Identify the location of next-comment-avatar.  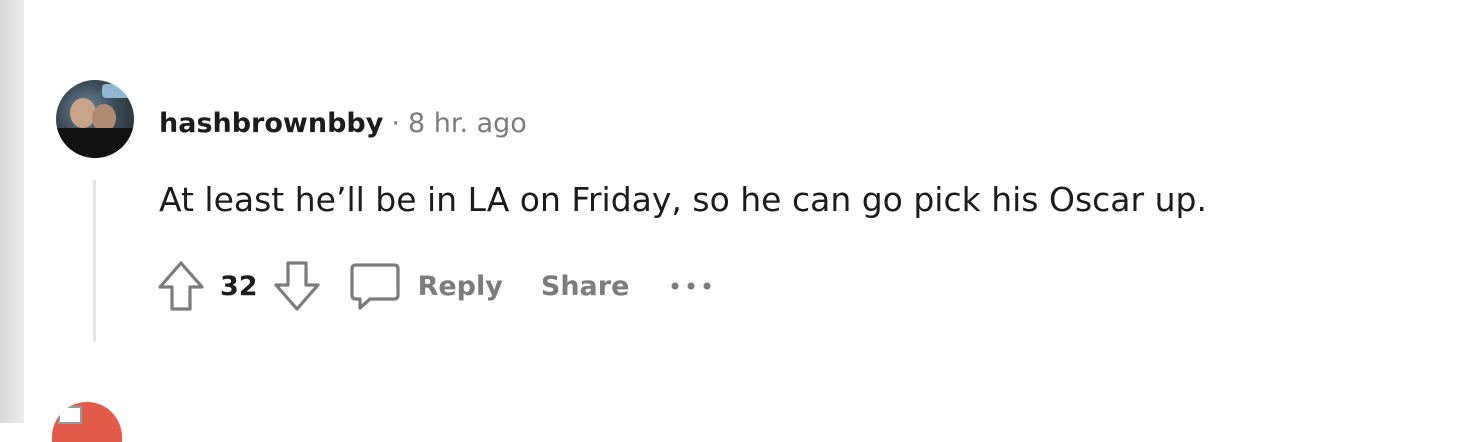
(87, 422).